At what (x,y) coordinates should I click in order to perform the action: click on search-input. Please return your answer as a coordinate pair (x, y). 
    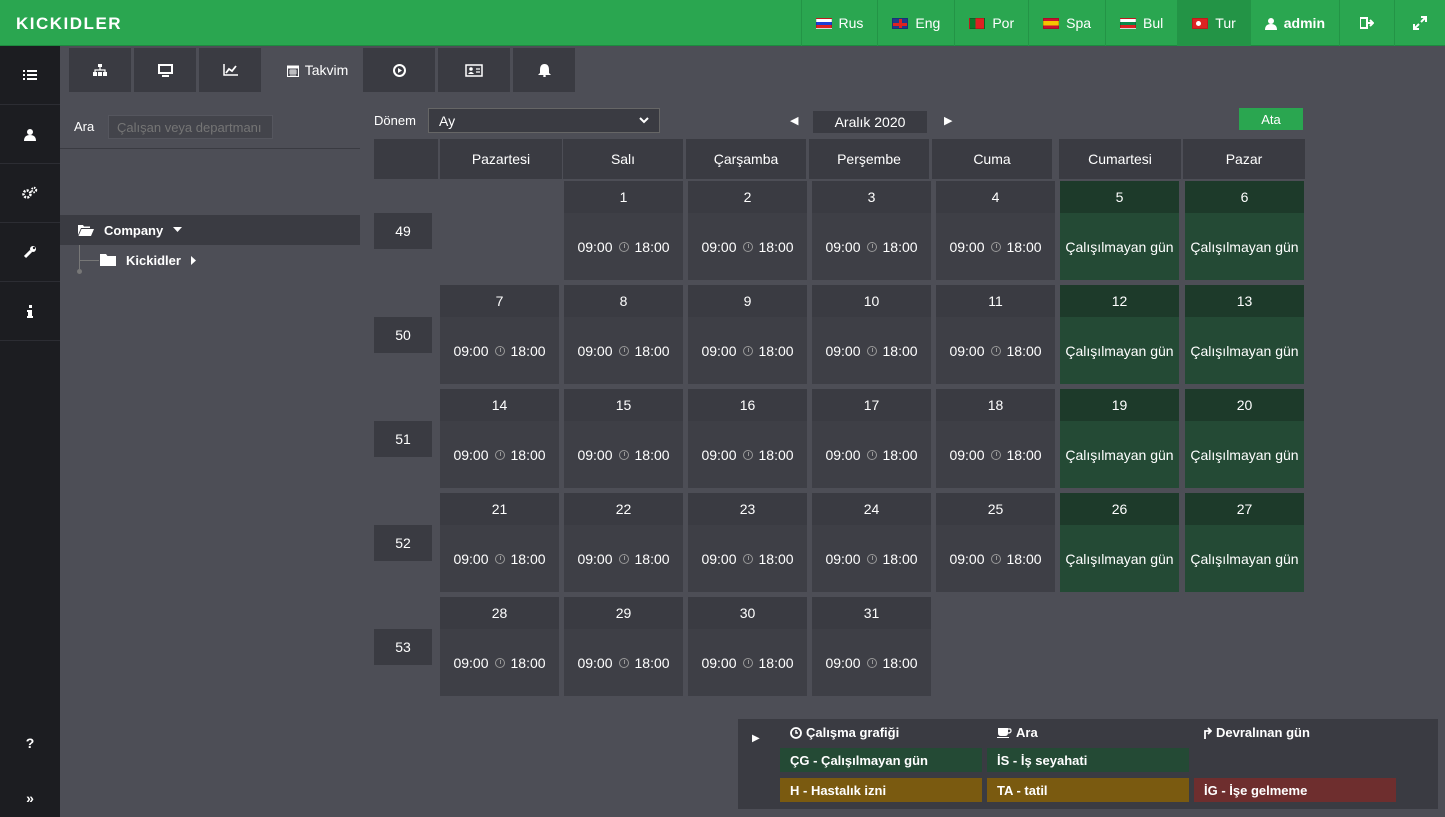
    Looking at the image, I should click on (190, 127).